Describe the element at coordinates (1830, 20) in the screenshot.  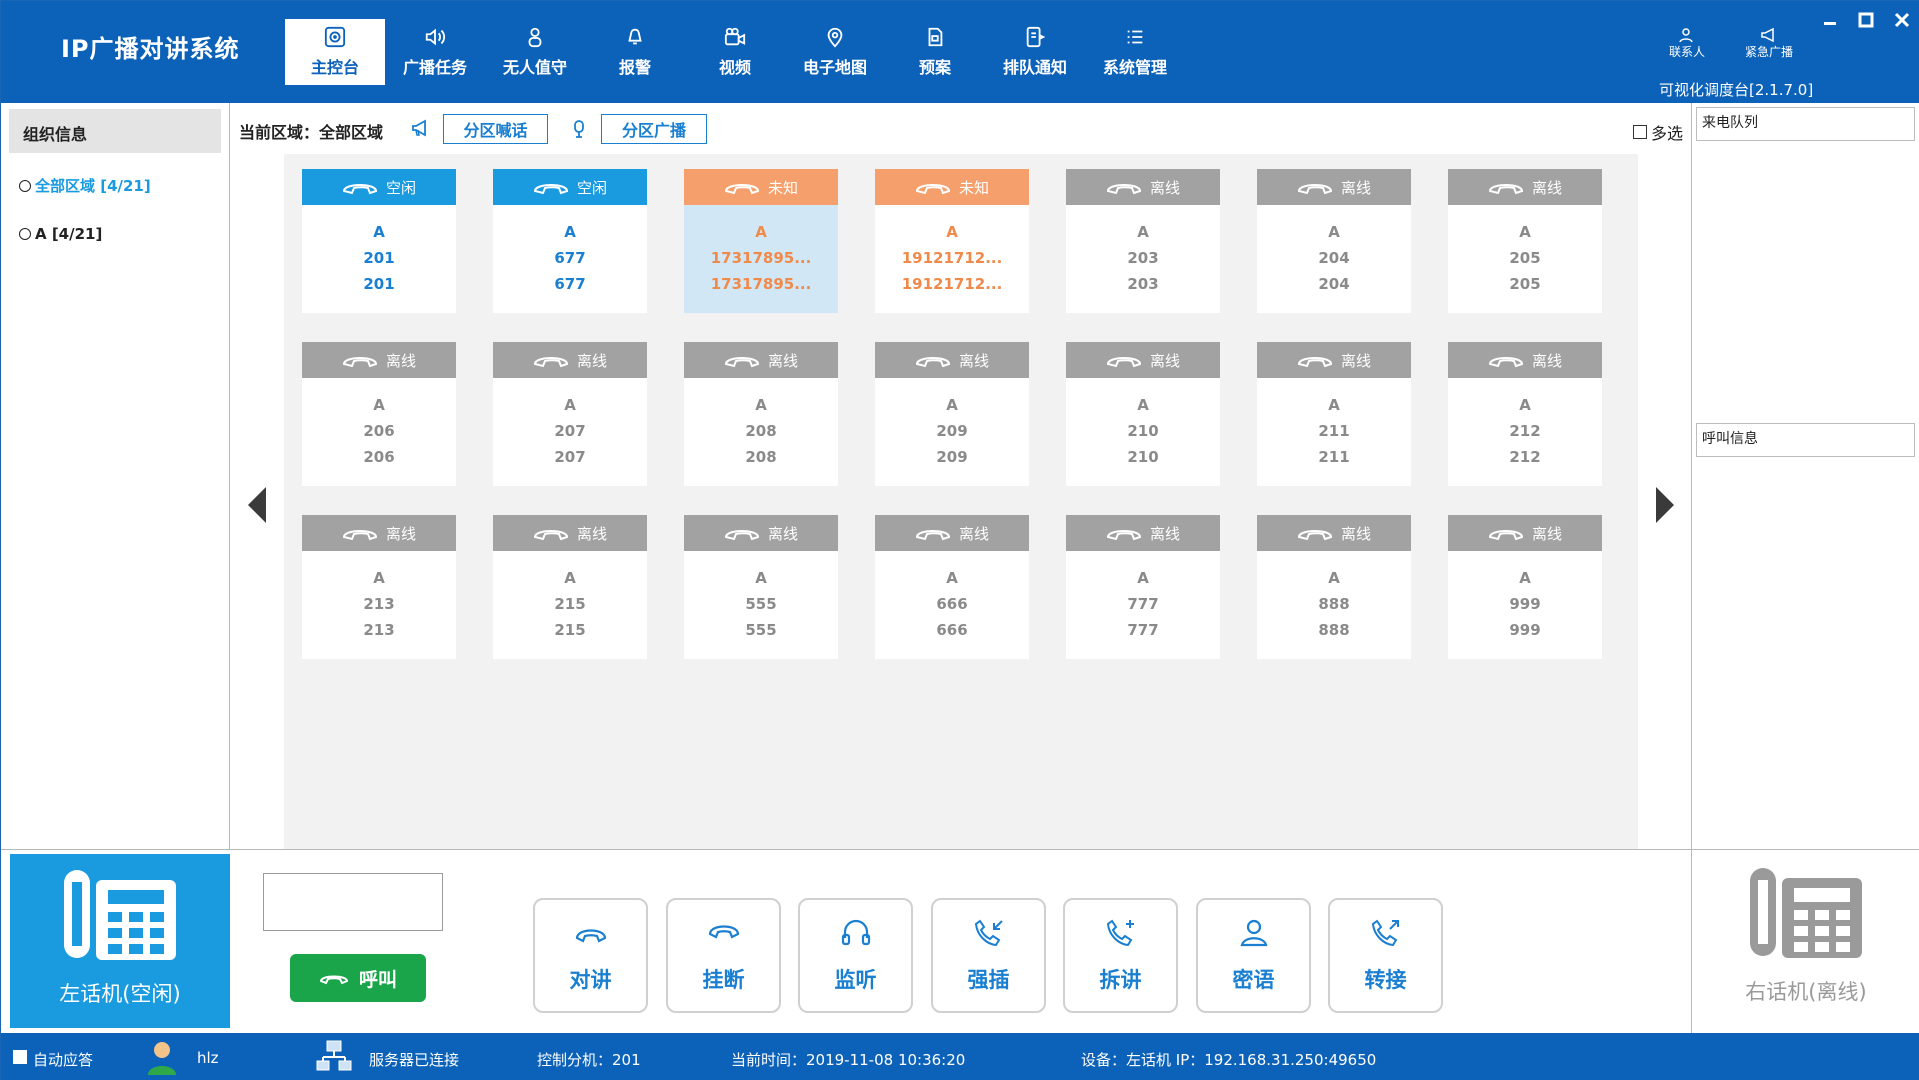
I see `minimize-icon` at that location.